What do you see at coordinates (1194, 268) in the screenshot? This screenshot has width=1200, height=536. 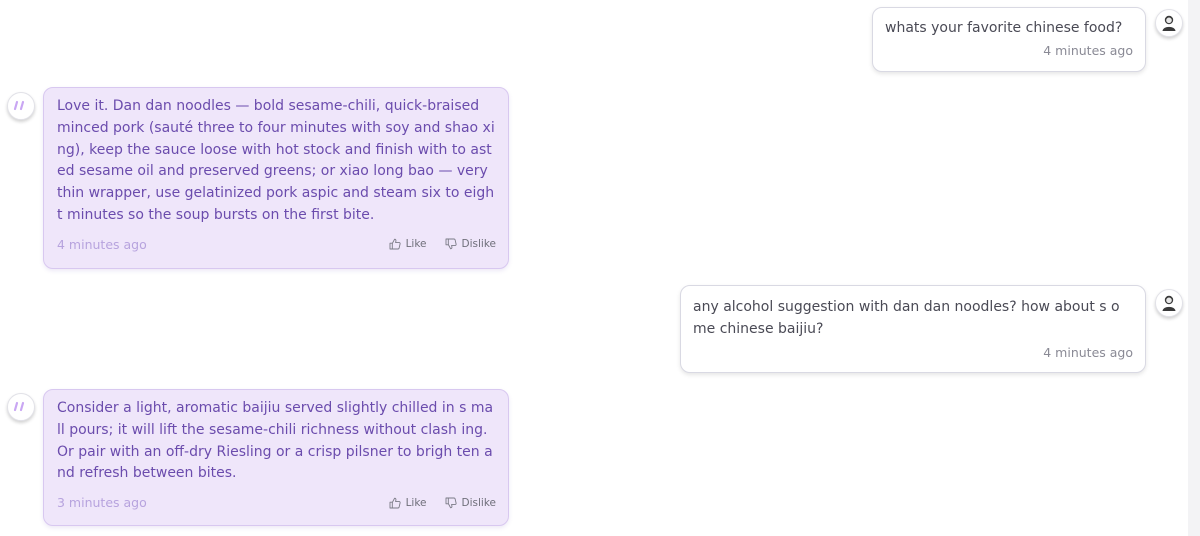 I see `chat-scrollbar` at bounding box center [1194, 268].